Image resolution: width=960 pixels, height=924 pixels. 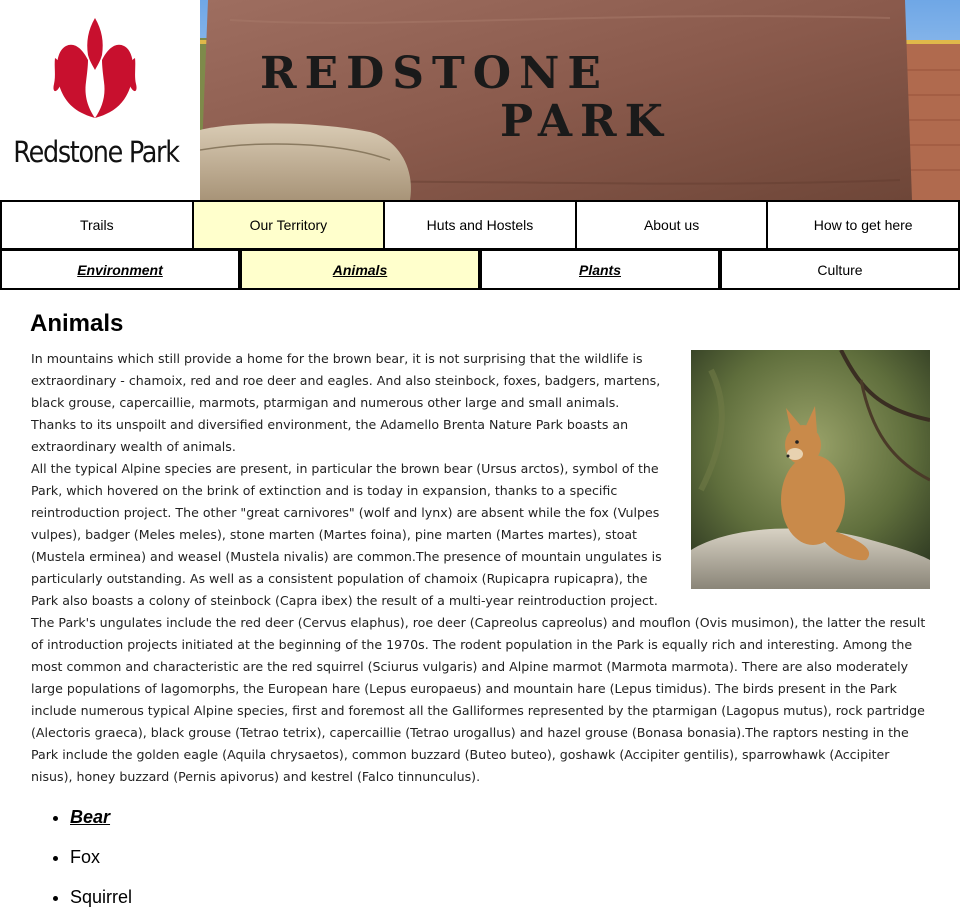 I want to click on subtab-environment: Environment, so click(x=120, y=270).